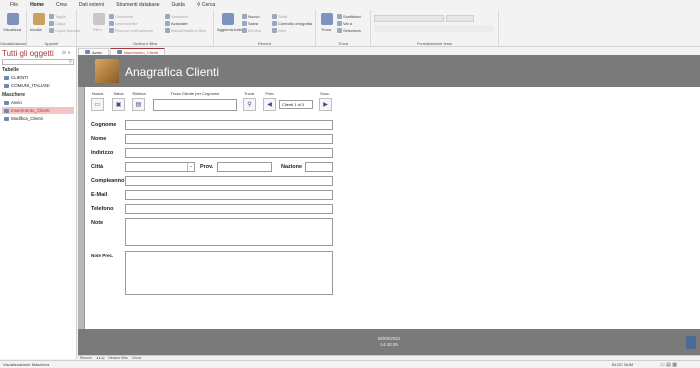 The width and height of the screenshot is (700, 368). I want to click on doc-tab-avvio: Avvio, so click(93, 51).